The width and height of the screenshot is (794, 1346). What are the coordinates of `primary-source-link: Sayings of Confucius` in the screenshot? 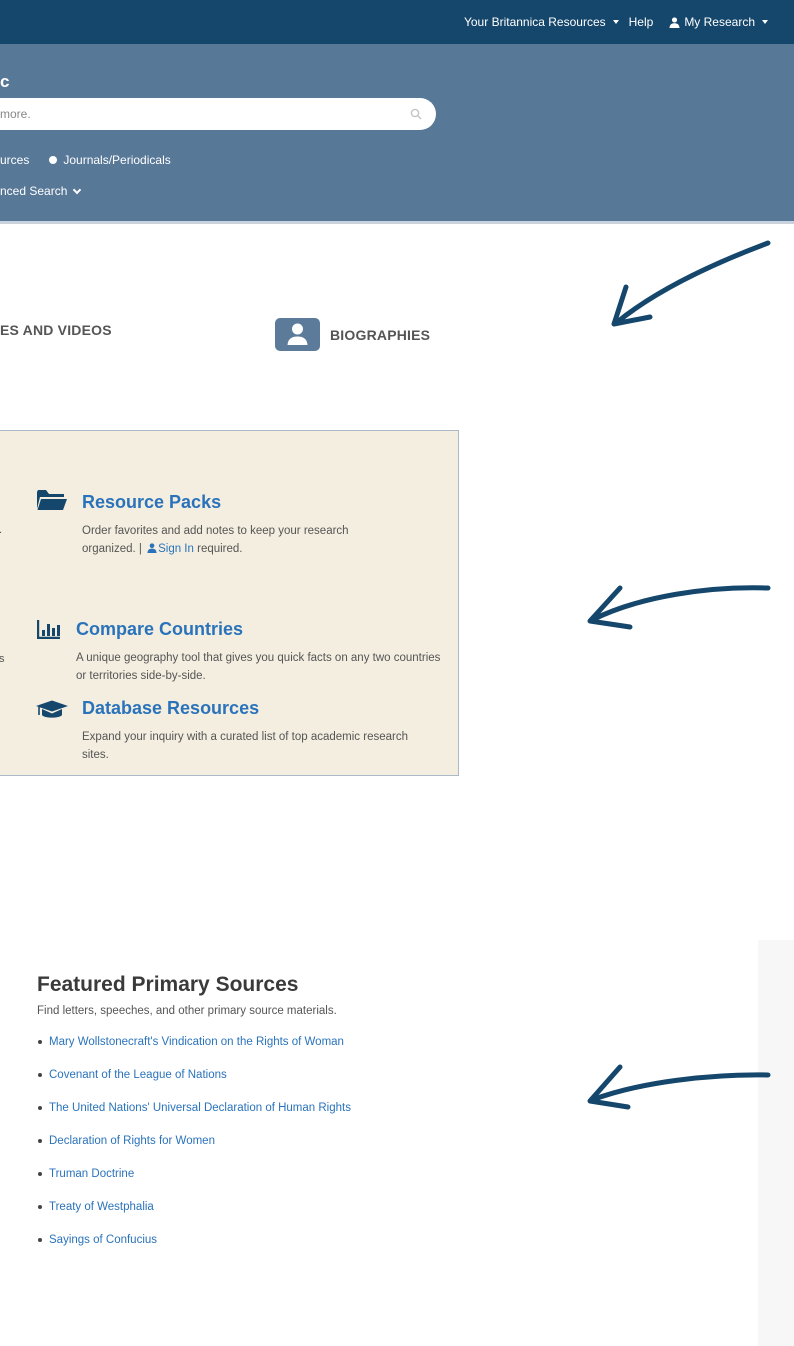 It's located at (103, 1240).